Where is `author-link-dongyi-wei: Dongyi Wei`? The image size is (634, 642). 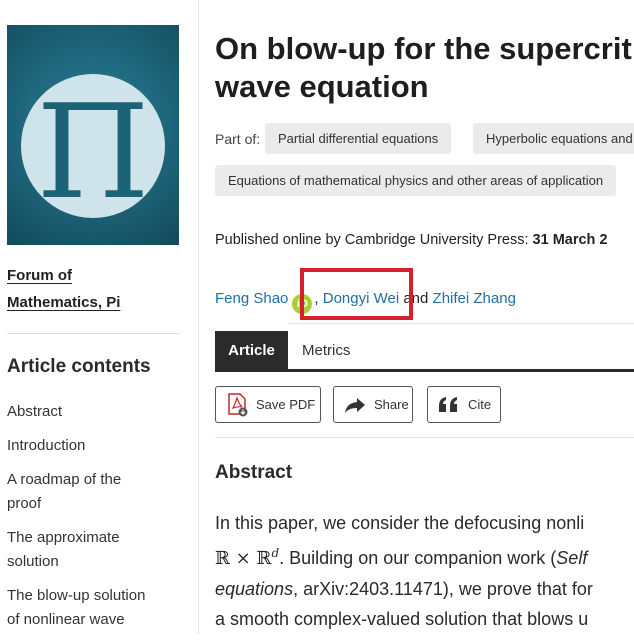 author-link-dongyi-wei: Dongyi Wei is located at coordinates (361, 298).